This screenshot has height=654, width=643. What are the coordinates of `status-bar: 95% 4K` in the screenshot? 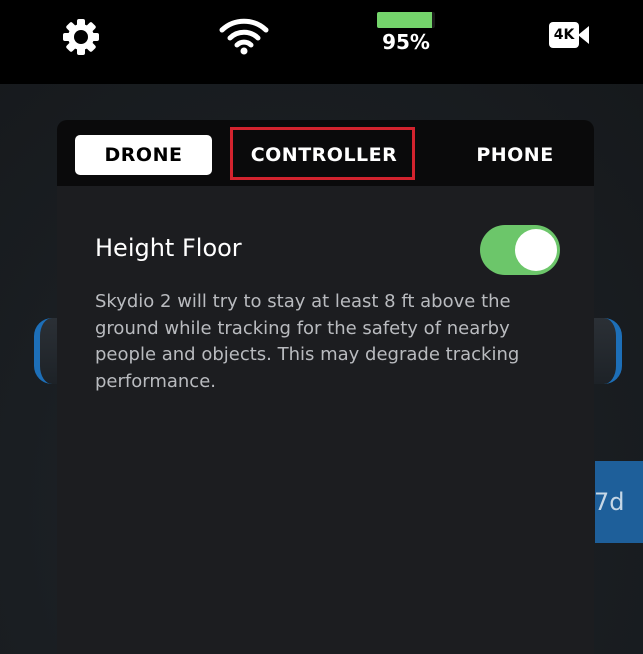 It's located at (321, 42).